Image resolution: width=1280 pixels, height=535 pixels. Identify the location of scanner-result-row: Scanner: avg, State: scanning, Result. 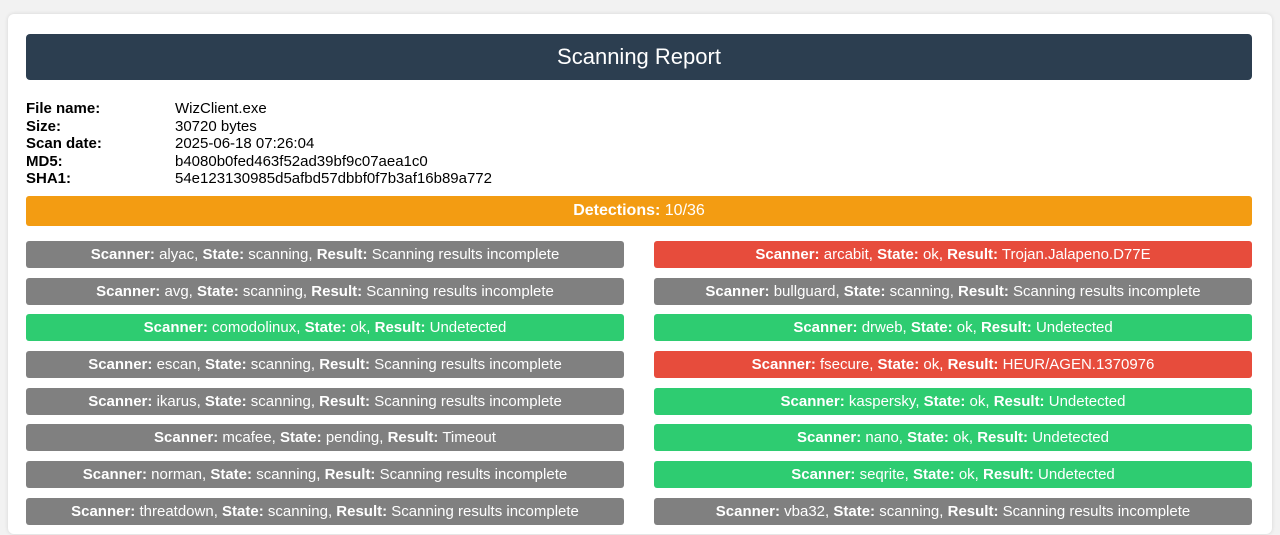
(325, 291).